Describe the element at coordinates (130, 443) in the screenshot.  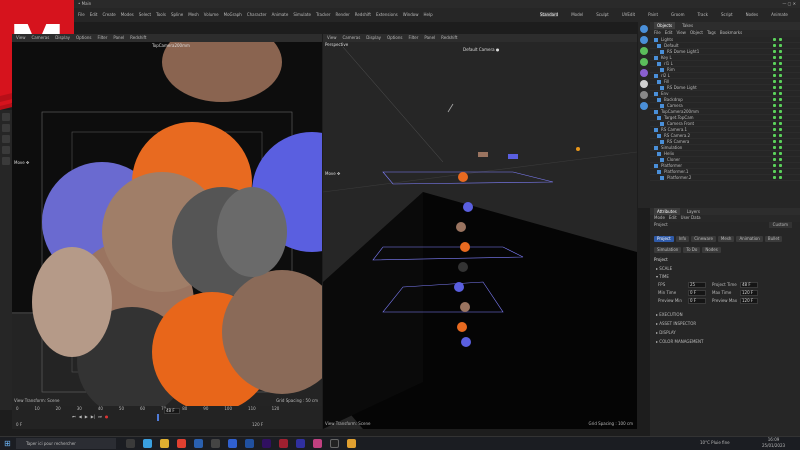
I see `task-view-icon` at that location.